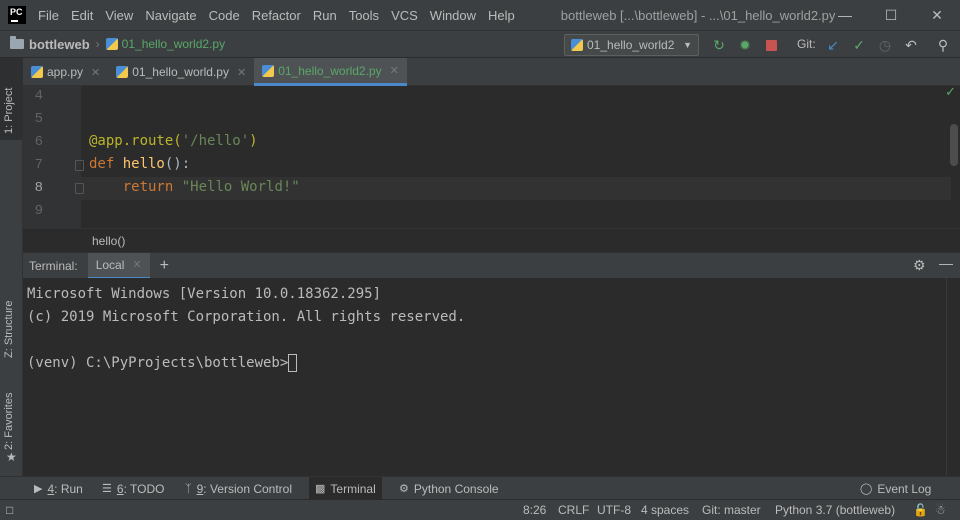 The height and width of the screenshot is (520, 960). Describe the element at coordinates (345, 488) in the screenshot. I see `terminal-tool-button: ▩ Terminal` at that location.